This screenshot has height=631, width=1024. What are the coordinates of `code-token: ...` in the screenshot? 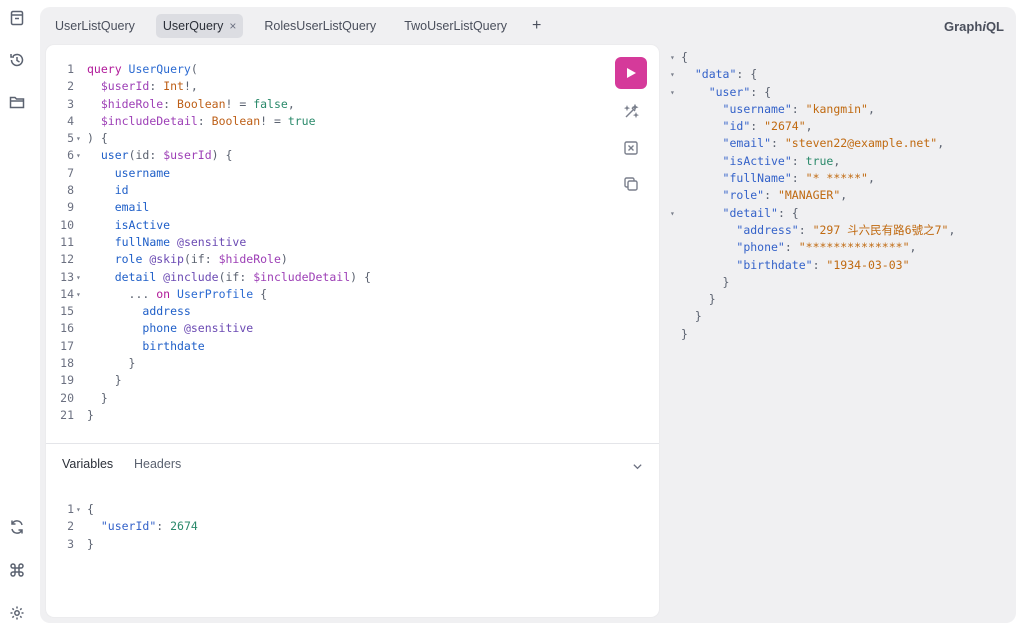 It's located at (142, 293).